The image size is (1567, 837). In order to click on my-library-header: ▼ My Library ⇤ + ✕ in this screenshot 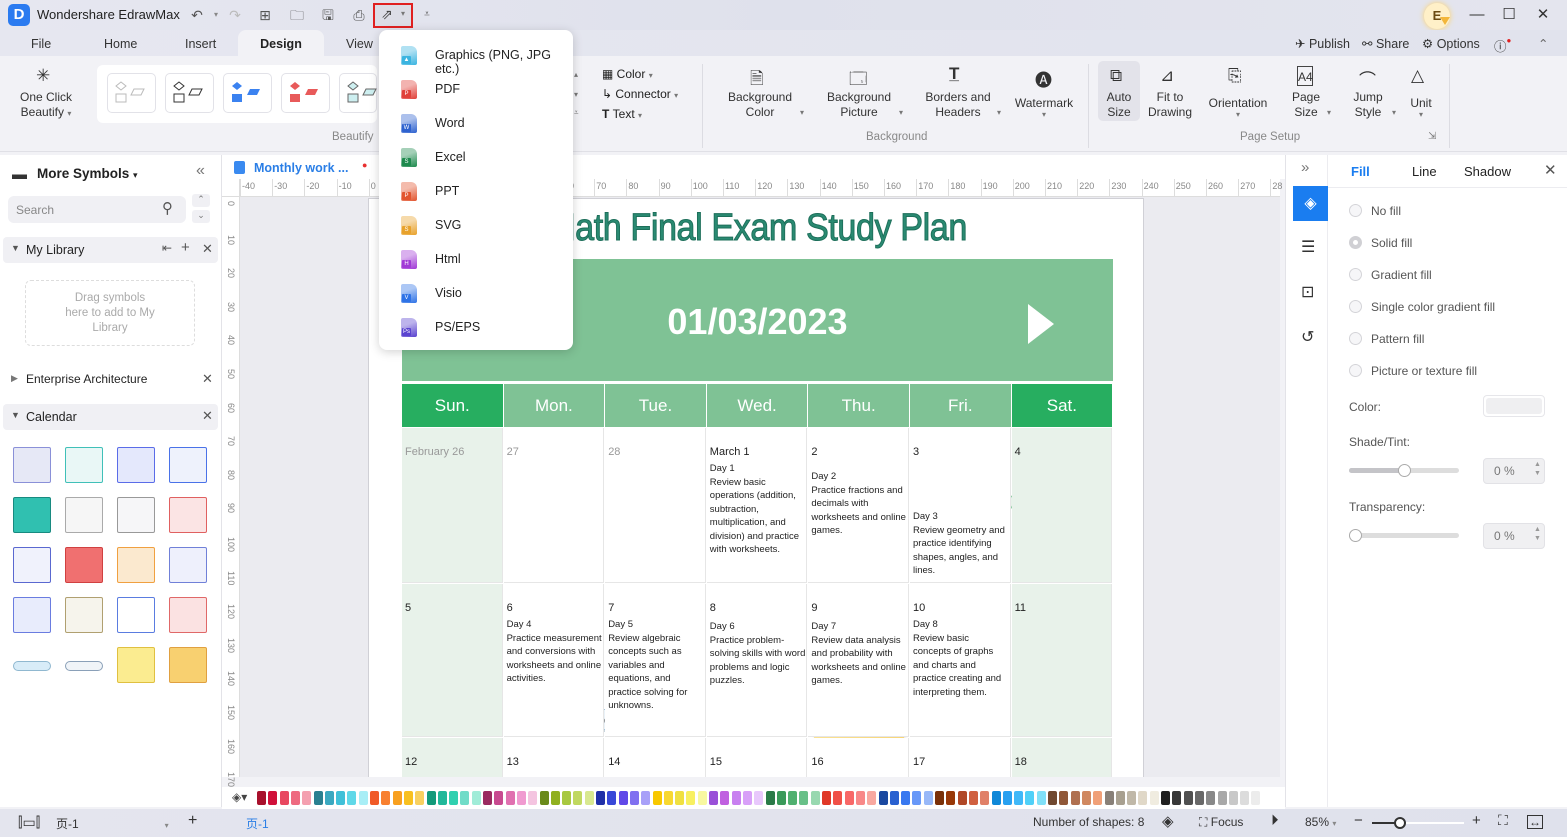, I will do `click(110, 250)`.